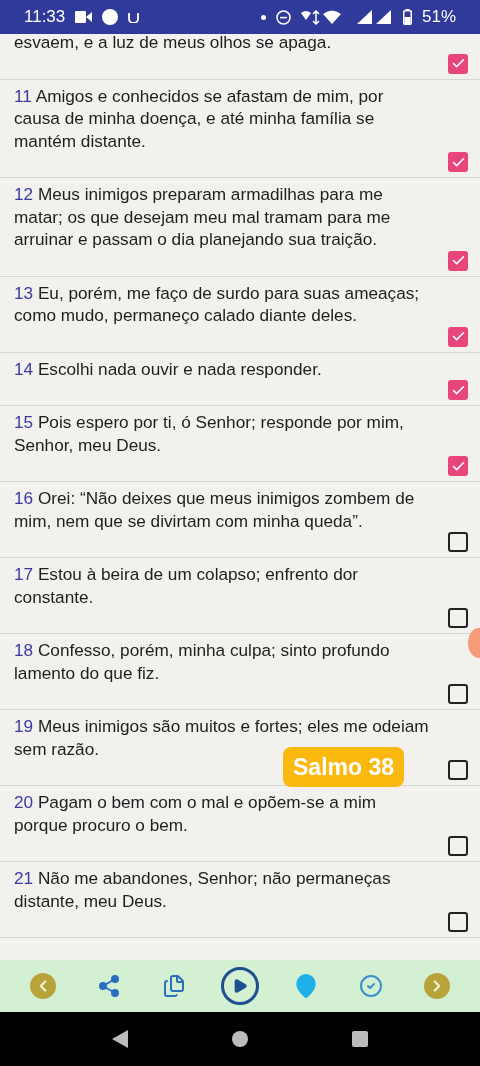 Image resolution: width=480 pixels, height=1066 pixels. Describe the element at coordinates (215, 509) in the screenshot. I see `verse-text: 16 Orei: “Não deixes que meus inimigos zombem de mim, nem que se divirtam com minha queda”.` at that location.